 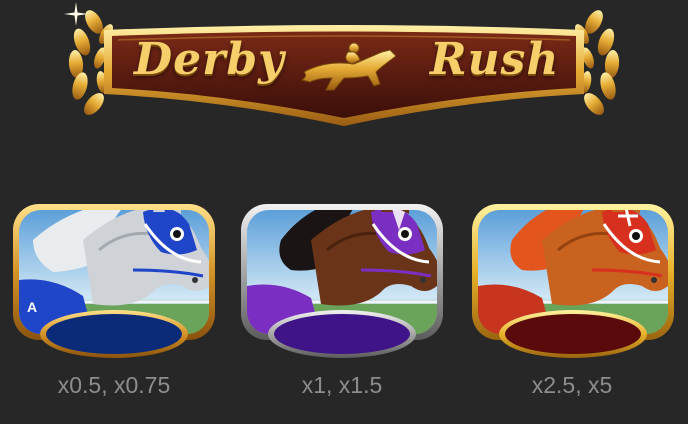 I want to click on multiplier-label-1: x0.5, x0.75, so click(x=114, y=385).